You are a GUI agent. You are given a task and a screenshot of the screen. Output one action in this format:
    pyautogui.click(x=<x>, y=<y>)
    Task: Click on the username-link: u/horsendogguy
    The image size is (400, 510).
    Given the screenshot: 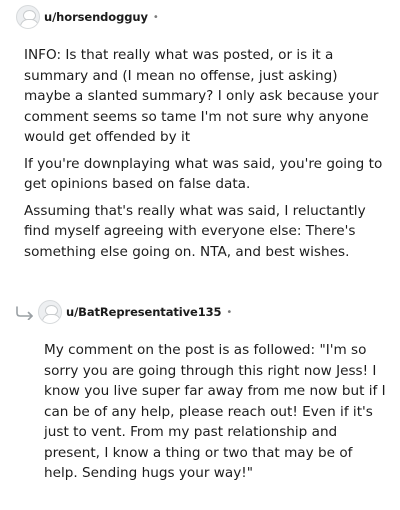 What is the action you would take?
    pyautogui.click(x=96, y=17)
    